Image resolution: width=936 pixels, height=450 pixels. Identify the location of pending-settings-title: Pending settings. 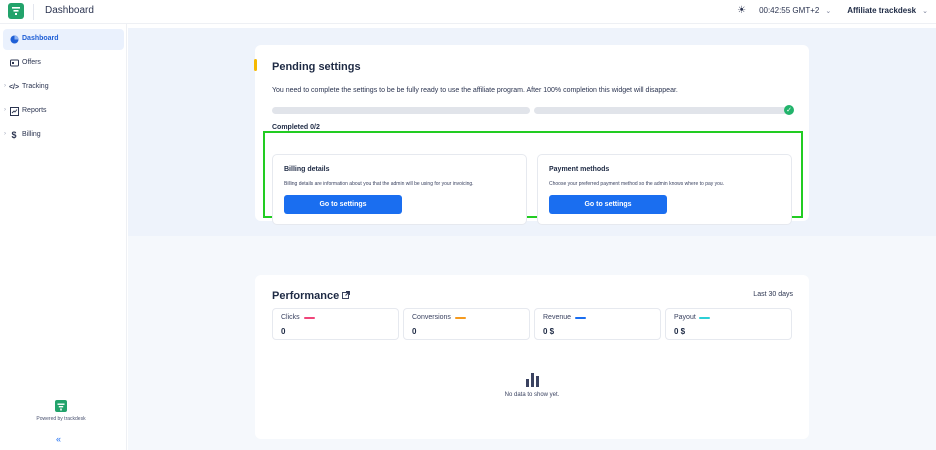
(316, 67).